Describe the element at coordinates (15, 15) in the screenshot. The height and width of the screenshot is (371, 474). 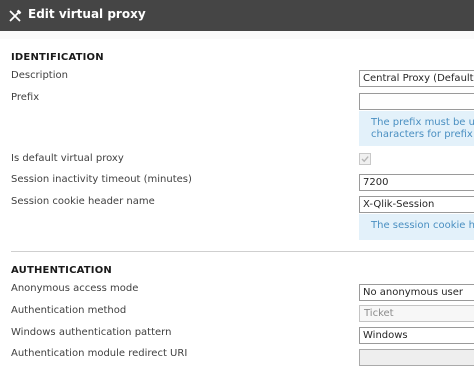
I see `edit-tools-icon` at that location.